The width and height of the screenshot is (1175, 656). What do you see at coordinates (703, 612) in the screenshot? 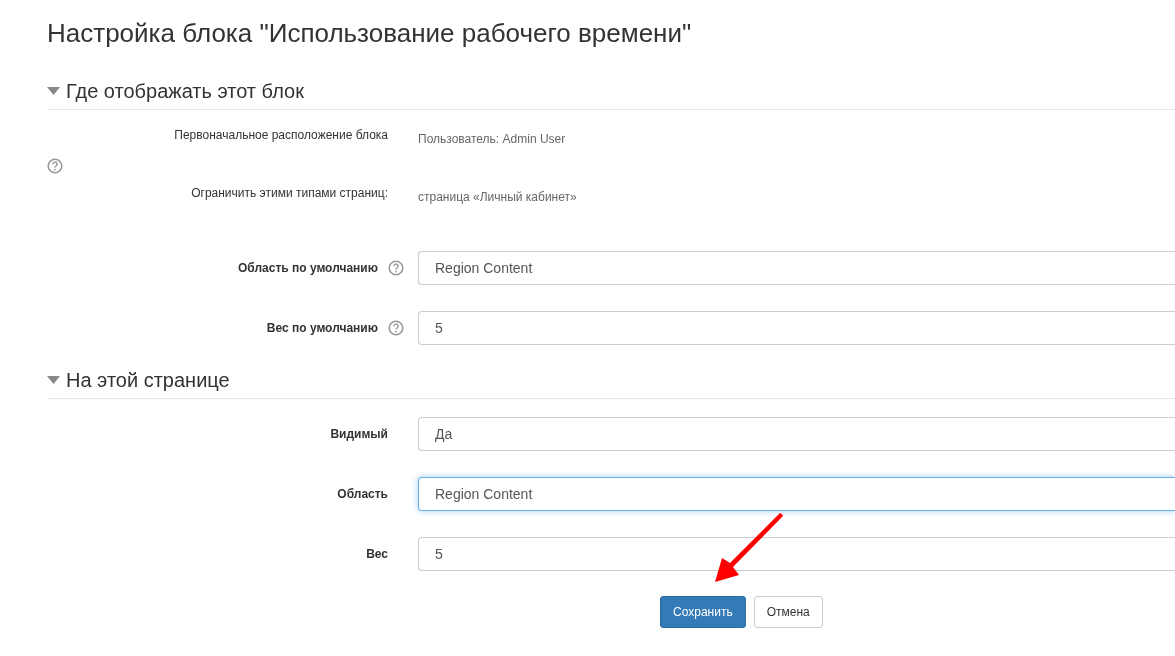
I see `save-button: Сохранить` at bounding box center [703, 612].